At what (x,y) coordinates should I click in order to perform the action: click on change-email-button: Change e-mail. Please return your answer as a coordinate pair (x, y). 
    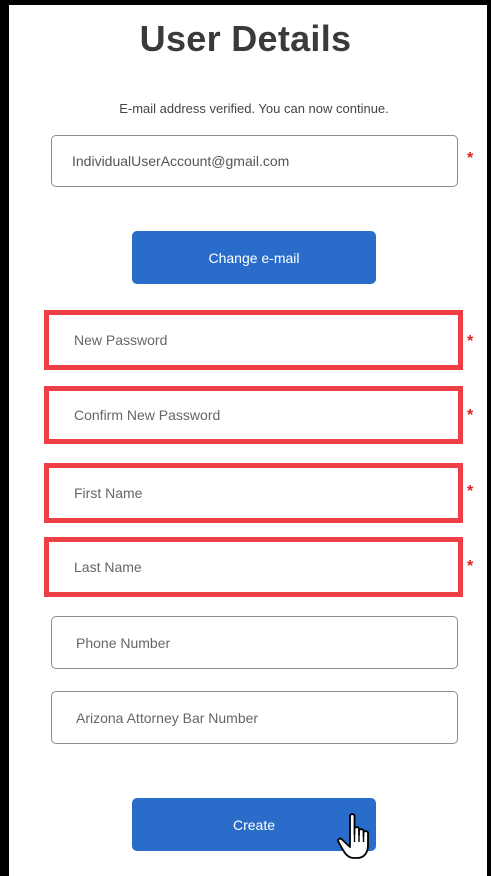
    Looking at the image, I should click on (254, 257).